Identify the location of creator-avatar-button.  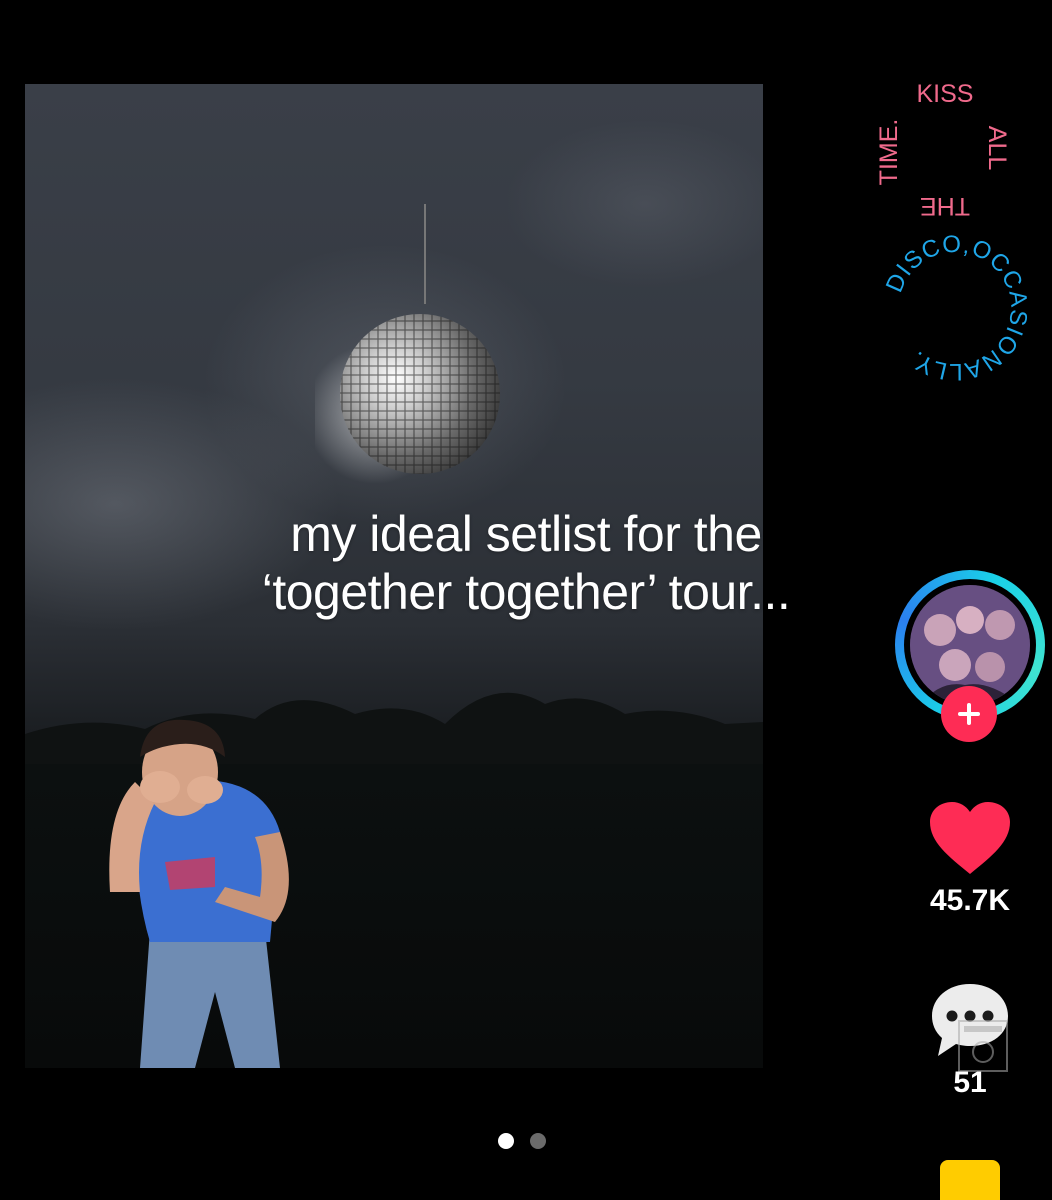
(970, 656).